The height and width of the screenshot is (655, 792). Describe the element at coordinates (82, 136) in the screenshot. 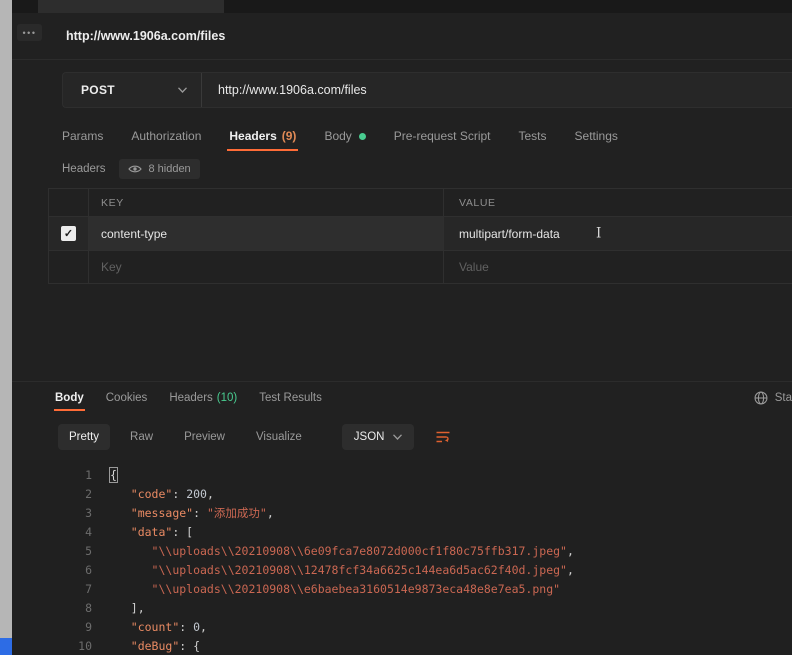

I see `request-tab-params: Params` at that location.